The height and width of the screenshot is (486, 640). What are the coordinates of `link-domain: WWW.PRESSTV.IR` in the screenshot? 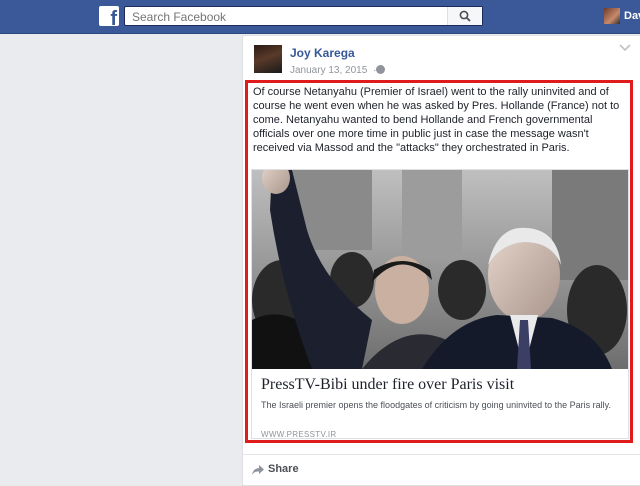 It's located at (299, 434).